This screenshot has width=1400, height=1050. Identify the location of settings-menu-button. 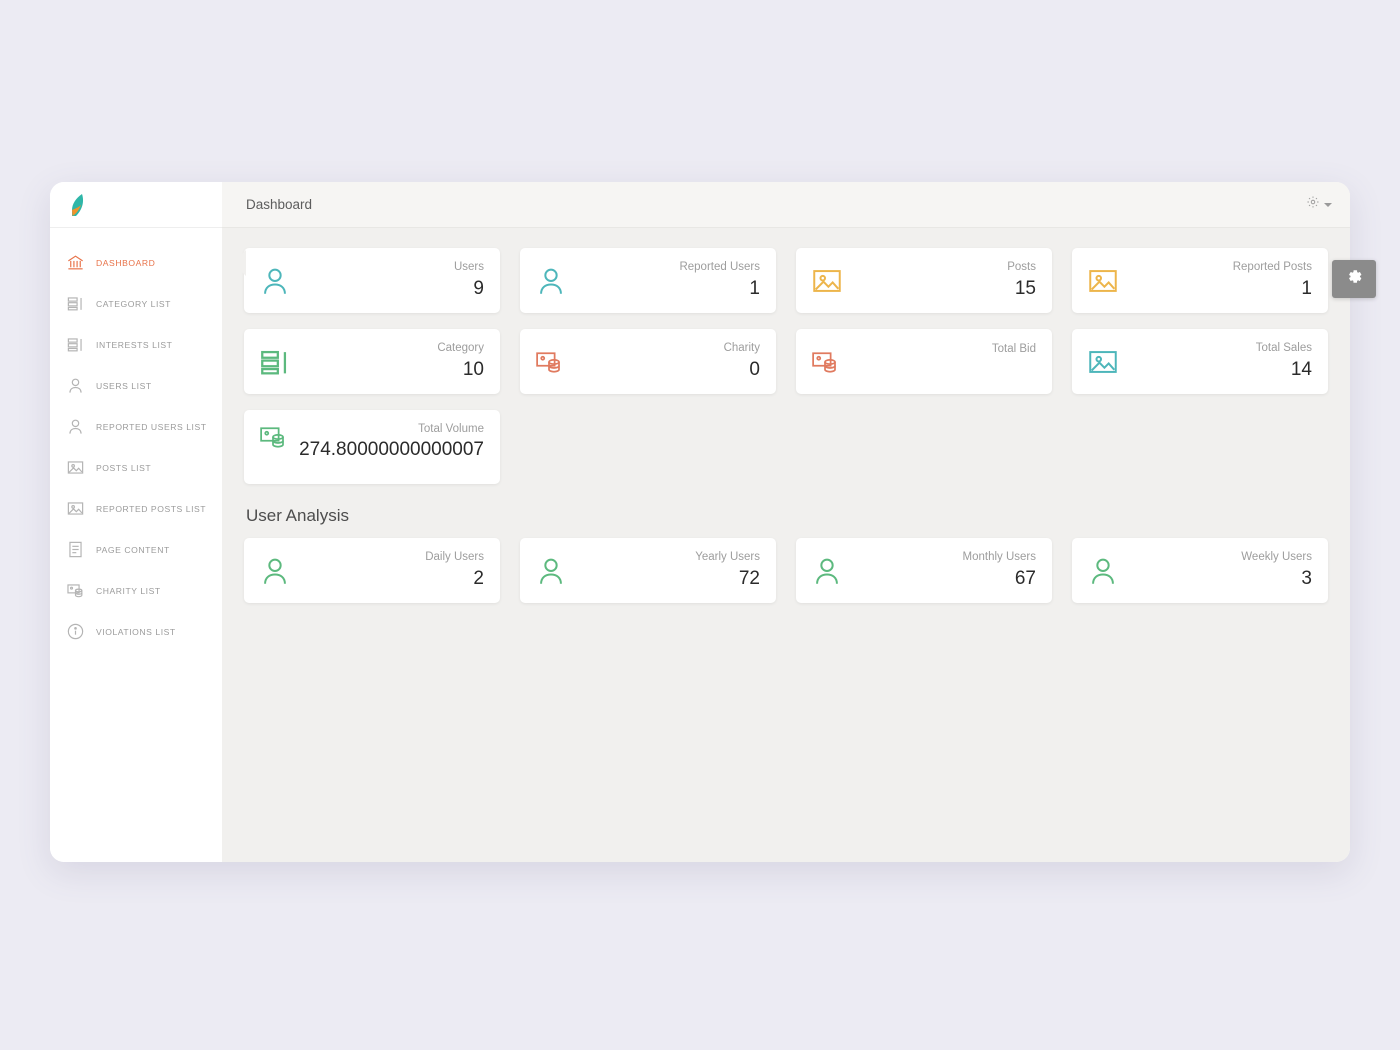
(1319, 204).